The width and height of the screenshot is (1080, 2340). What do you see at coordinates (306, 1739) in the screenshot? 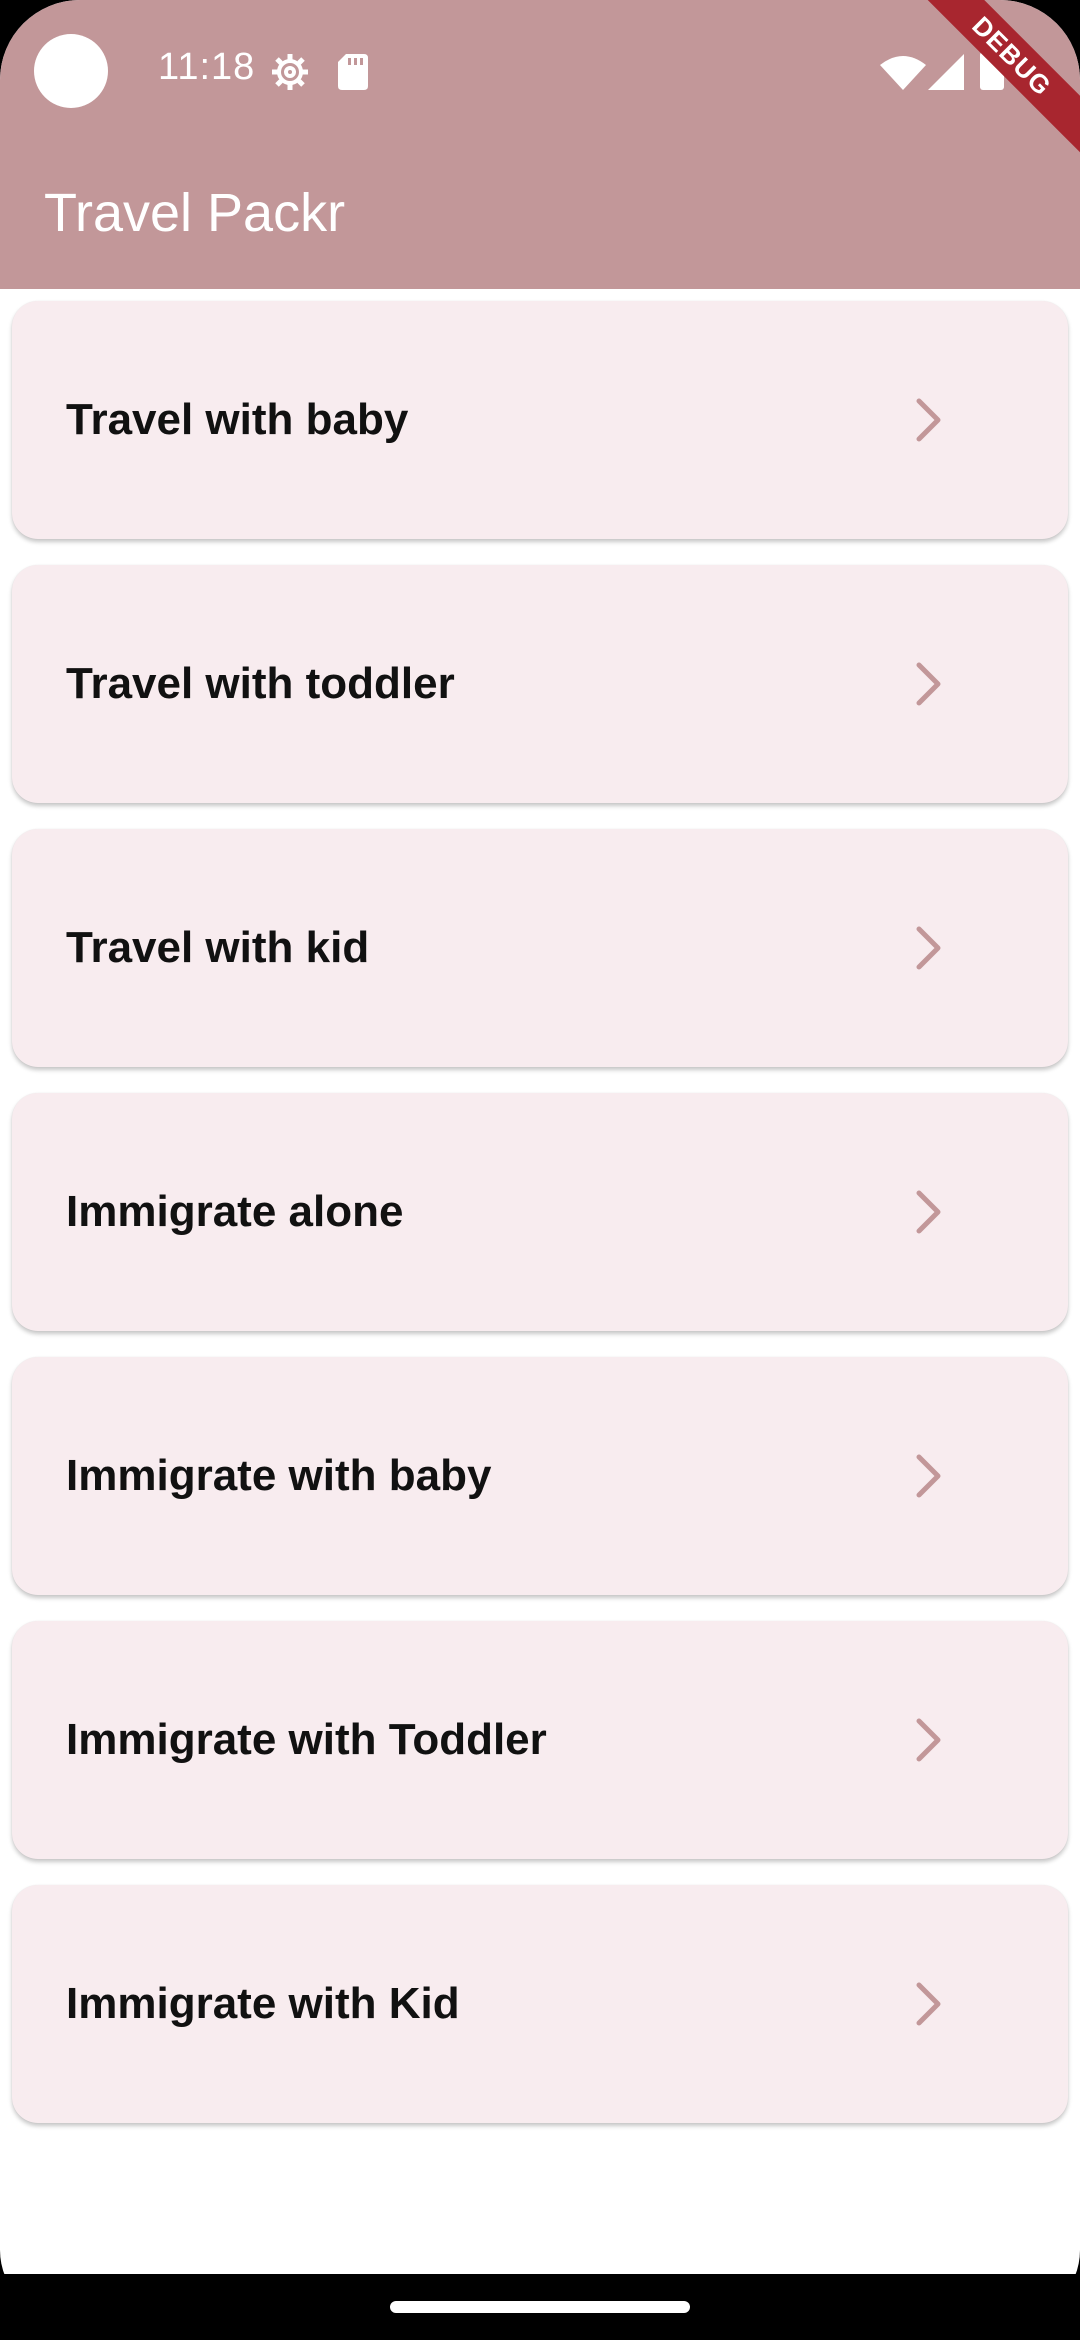
I see `list-item-label: Immigrate with Toddler` at bounding box center [306, 1739].